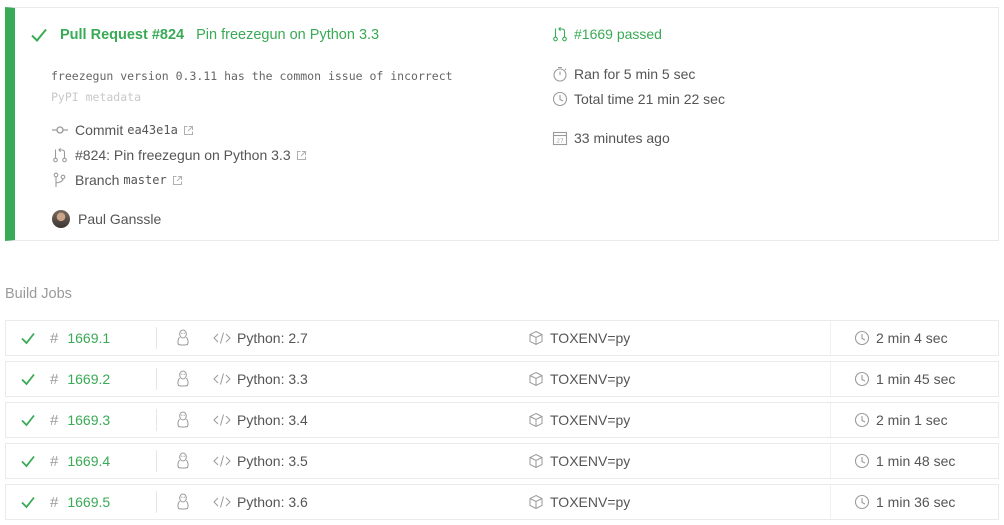 The height and width of the screenshot is (525, 1004). What do you see at coordinates (144, 180) in the screenshot?
I see `branch-name: master` at bounding box center [144, 180].